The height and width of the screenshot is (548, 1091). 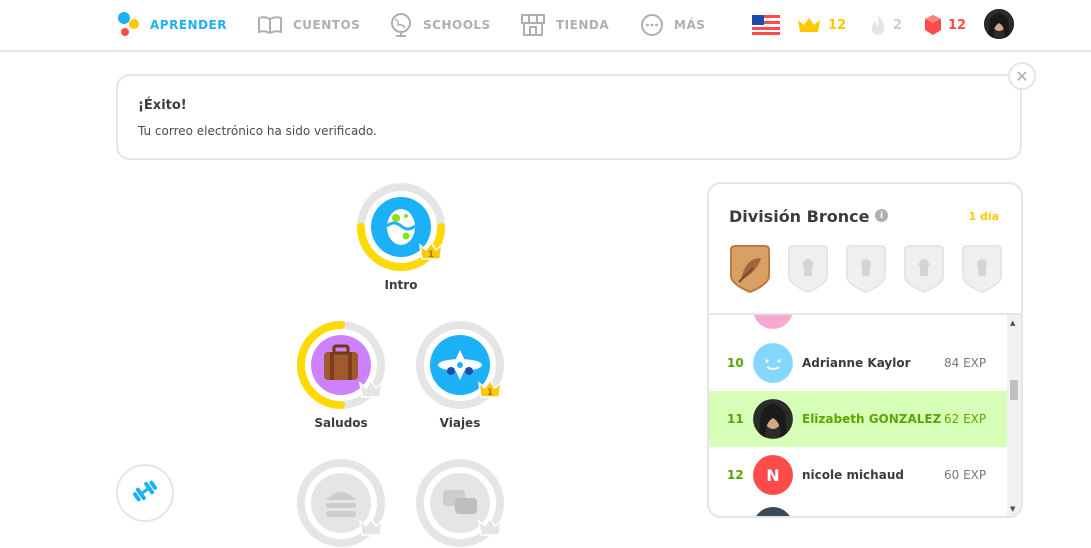 What do you see at coordinates (898, 25) in the screenshot?
I see `streak-count: 2` at bounding box center [898, 25].